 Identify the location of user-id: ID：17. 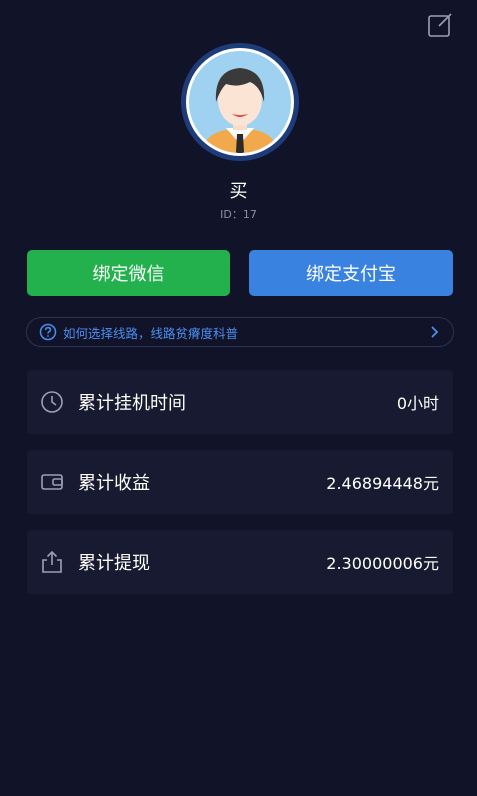
(238, 214).